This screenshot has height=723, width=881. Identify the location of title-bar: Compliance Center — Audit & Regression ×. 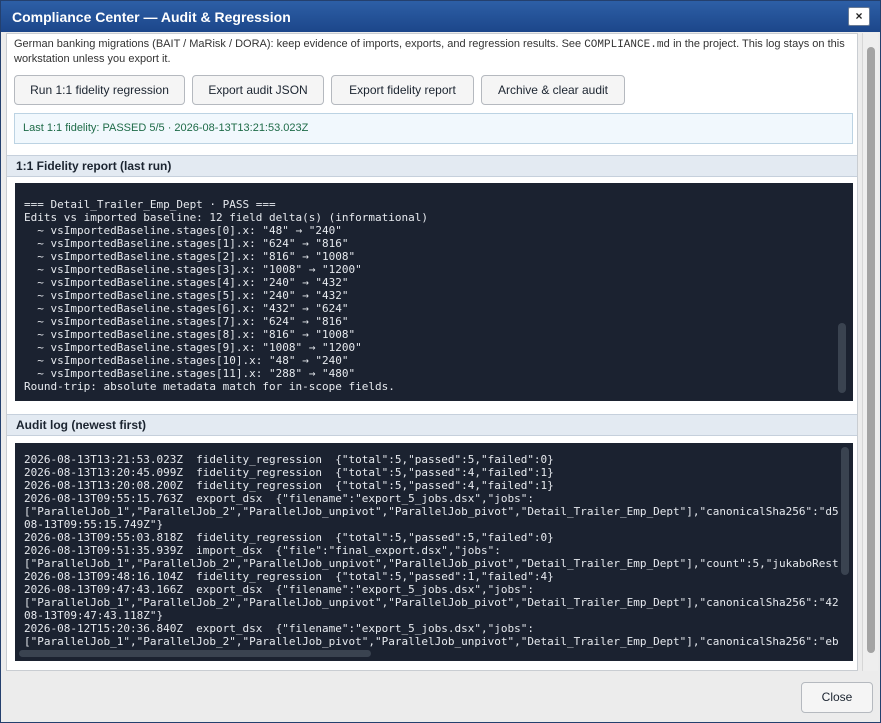
(440, 16).